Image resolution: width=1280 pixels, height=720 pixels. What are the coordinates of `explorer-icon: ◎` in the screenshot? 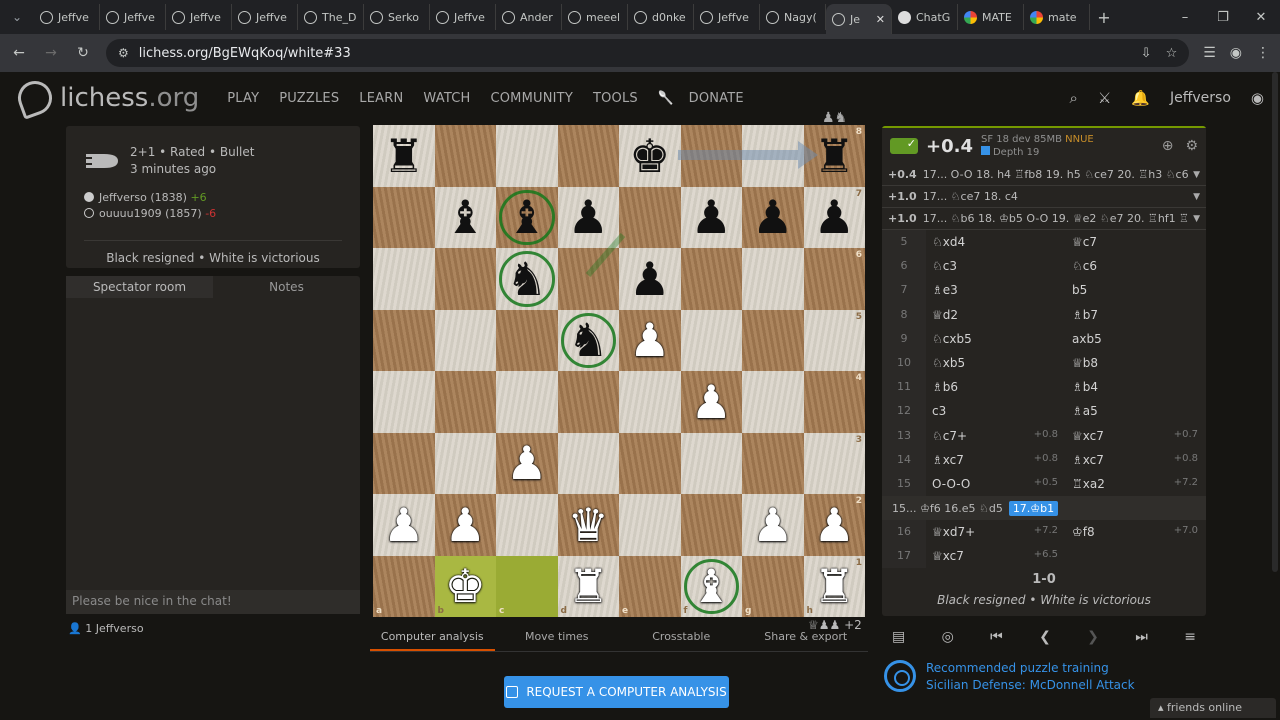 It's located at (948, 637).